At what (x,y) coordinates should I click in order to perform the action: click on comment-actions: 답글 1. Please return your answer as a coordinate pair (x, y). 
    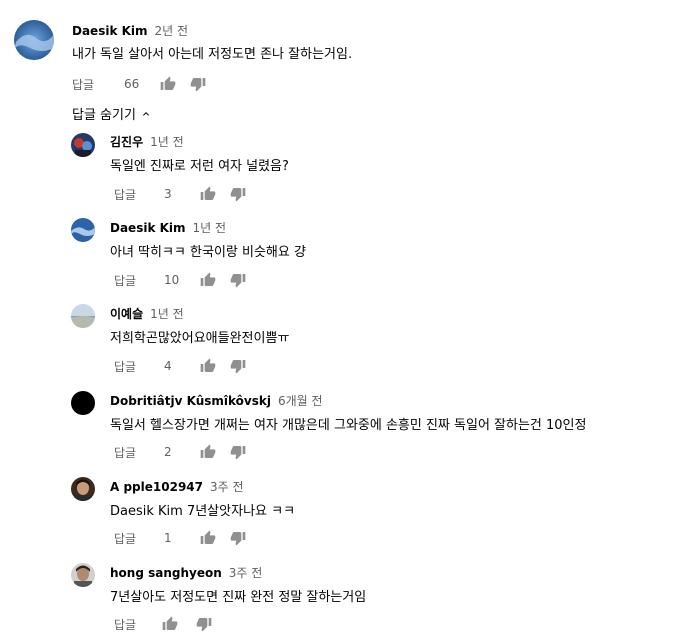
    Looking at the image, I should click on (181, 538).